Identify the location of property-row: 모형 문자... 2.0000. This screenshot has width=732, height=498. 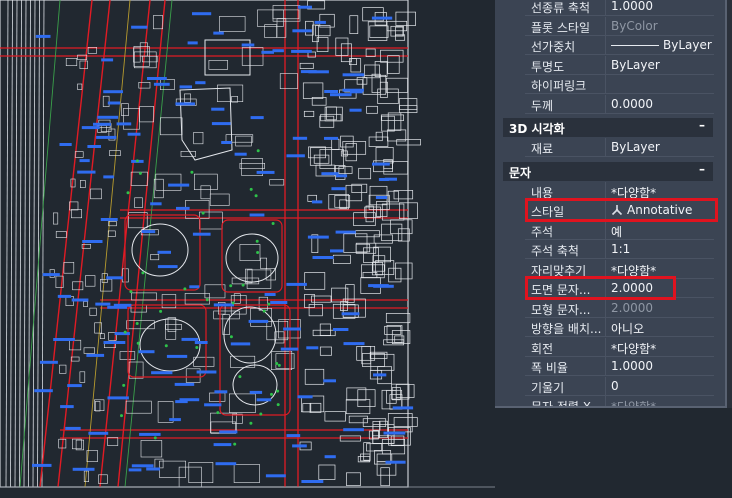
(619, 308).